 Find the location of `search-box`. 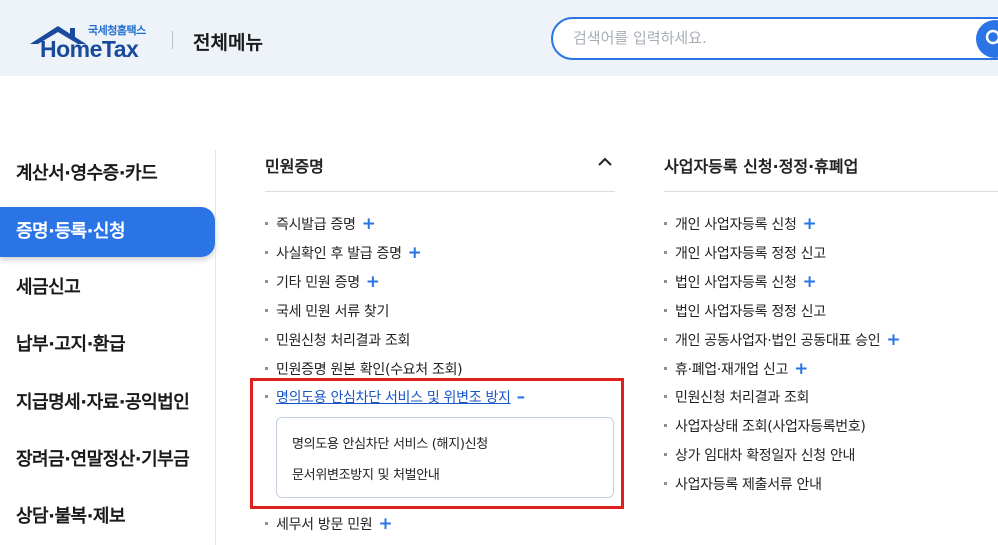

search-box is located at coordinates (774, 38).